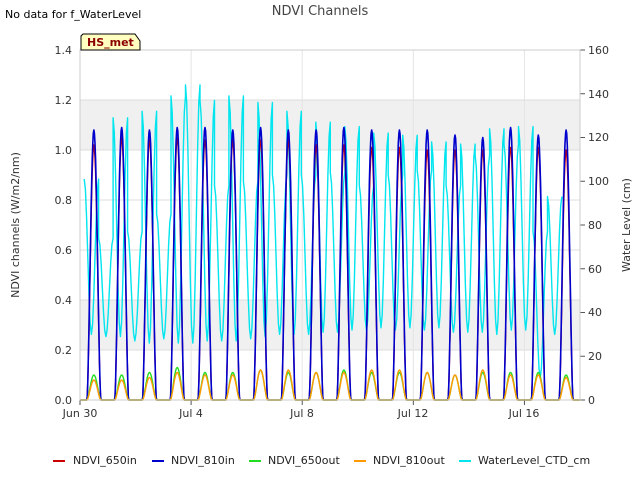 The height and width of the screenshot is (480, 640). Describe the element at coordinates (595, 225) in the screenshot. I see `y2-tick-label-4: 80` at that location.